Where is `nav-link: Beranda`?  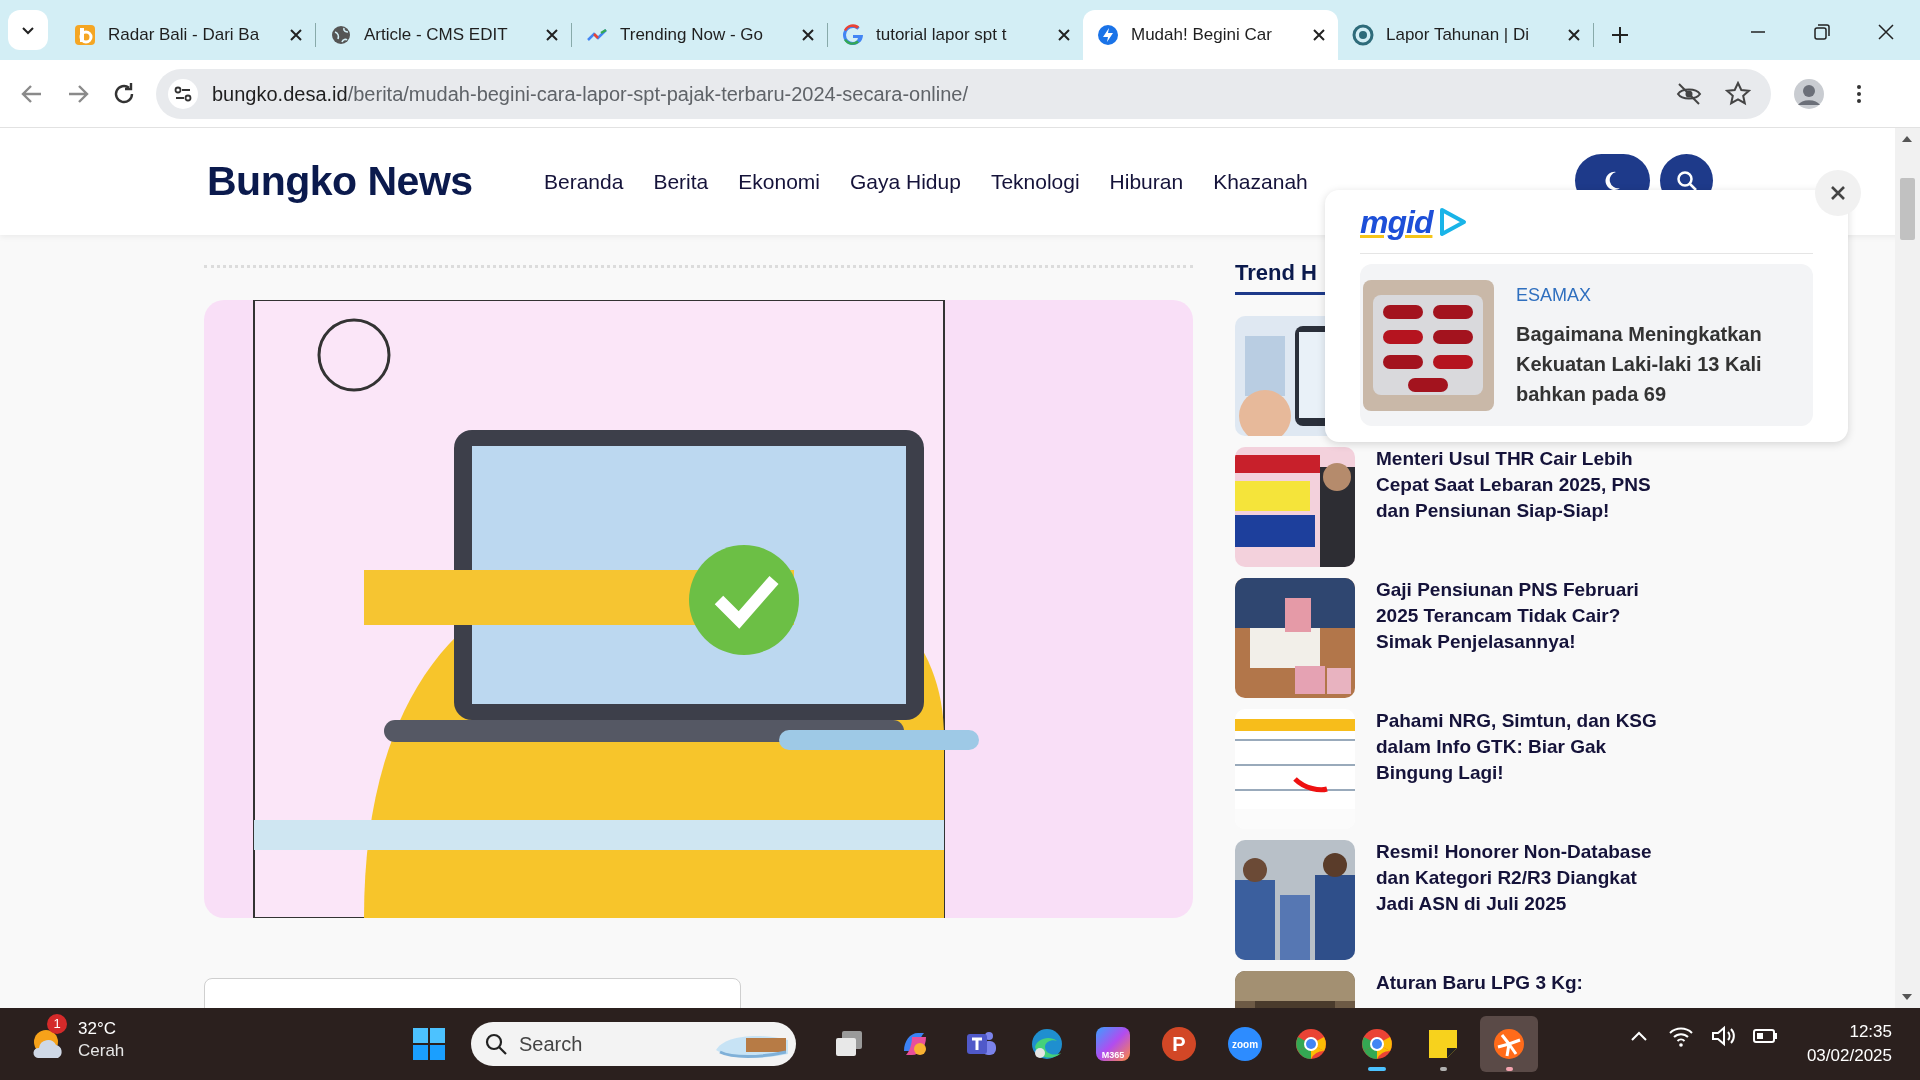
nav-link: Beranda is located at coordinates (584, 181).